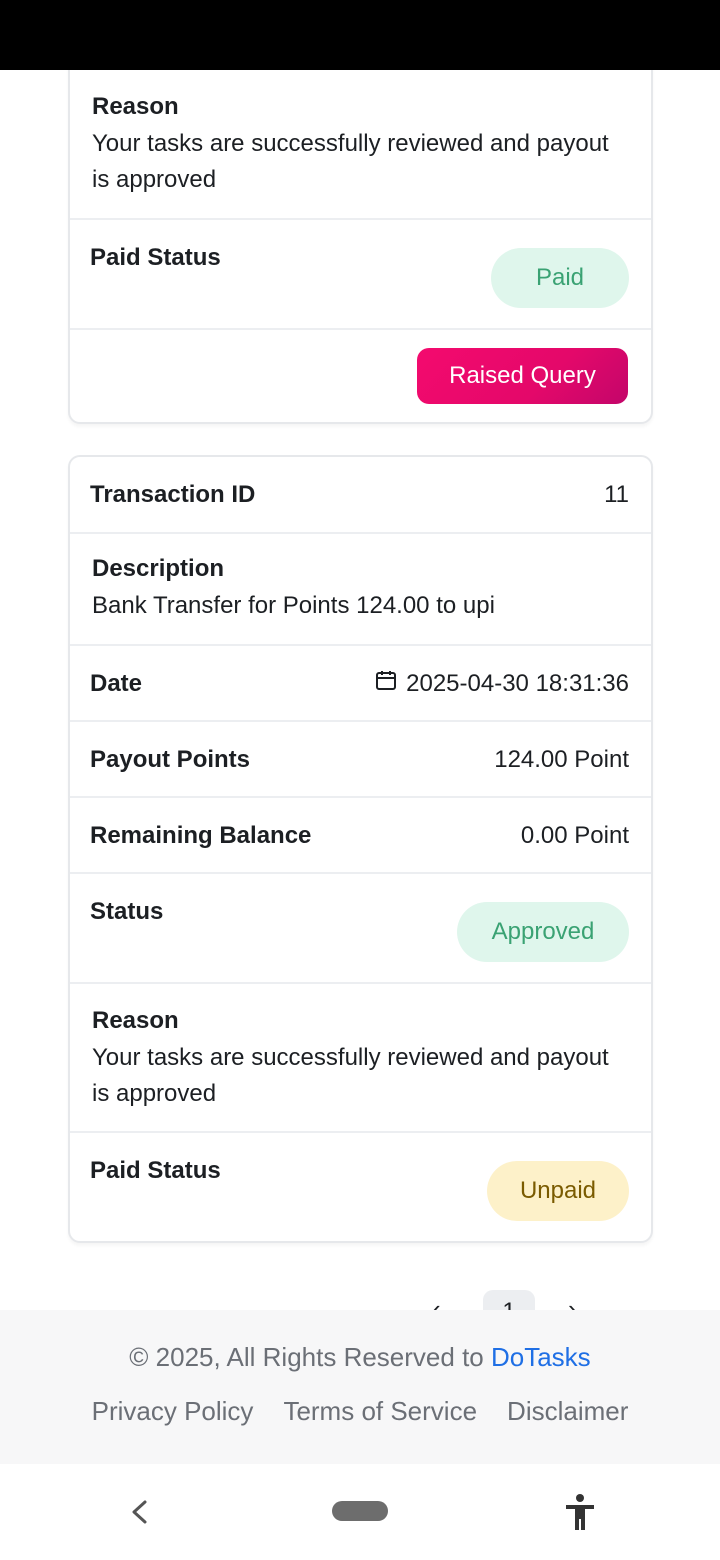 Image resolution: width=720 pixels, height=1560 pixels. What do you see at coordinates (541, 1357) in the screenshot?
I see `brand-link: DoTasks` at bounding box center [541, 1357].